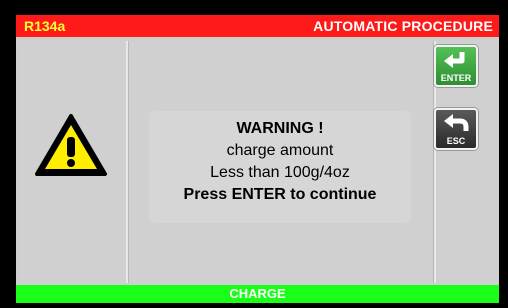 Image resolution: width=508 pixels, height=308 pixels. I want to click on footer-mode-label: CHARGE, so click(257, 293).